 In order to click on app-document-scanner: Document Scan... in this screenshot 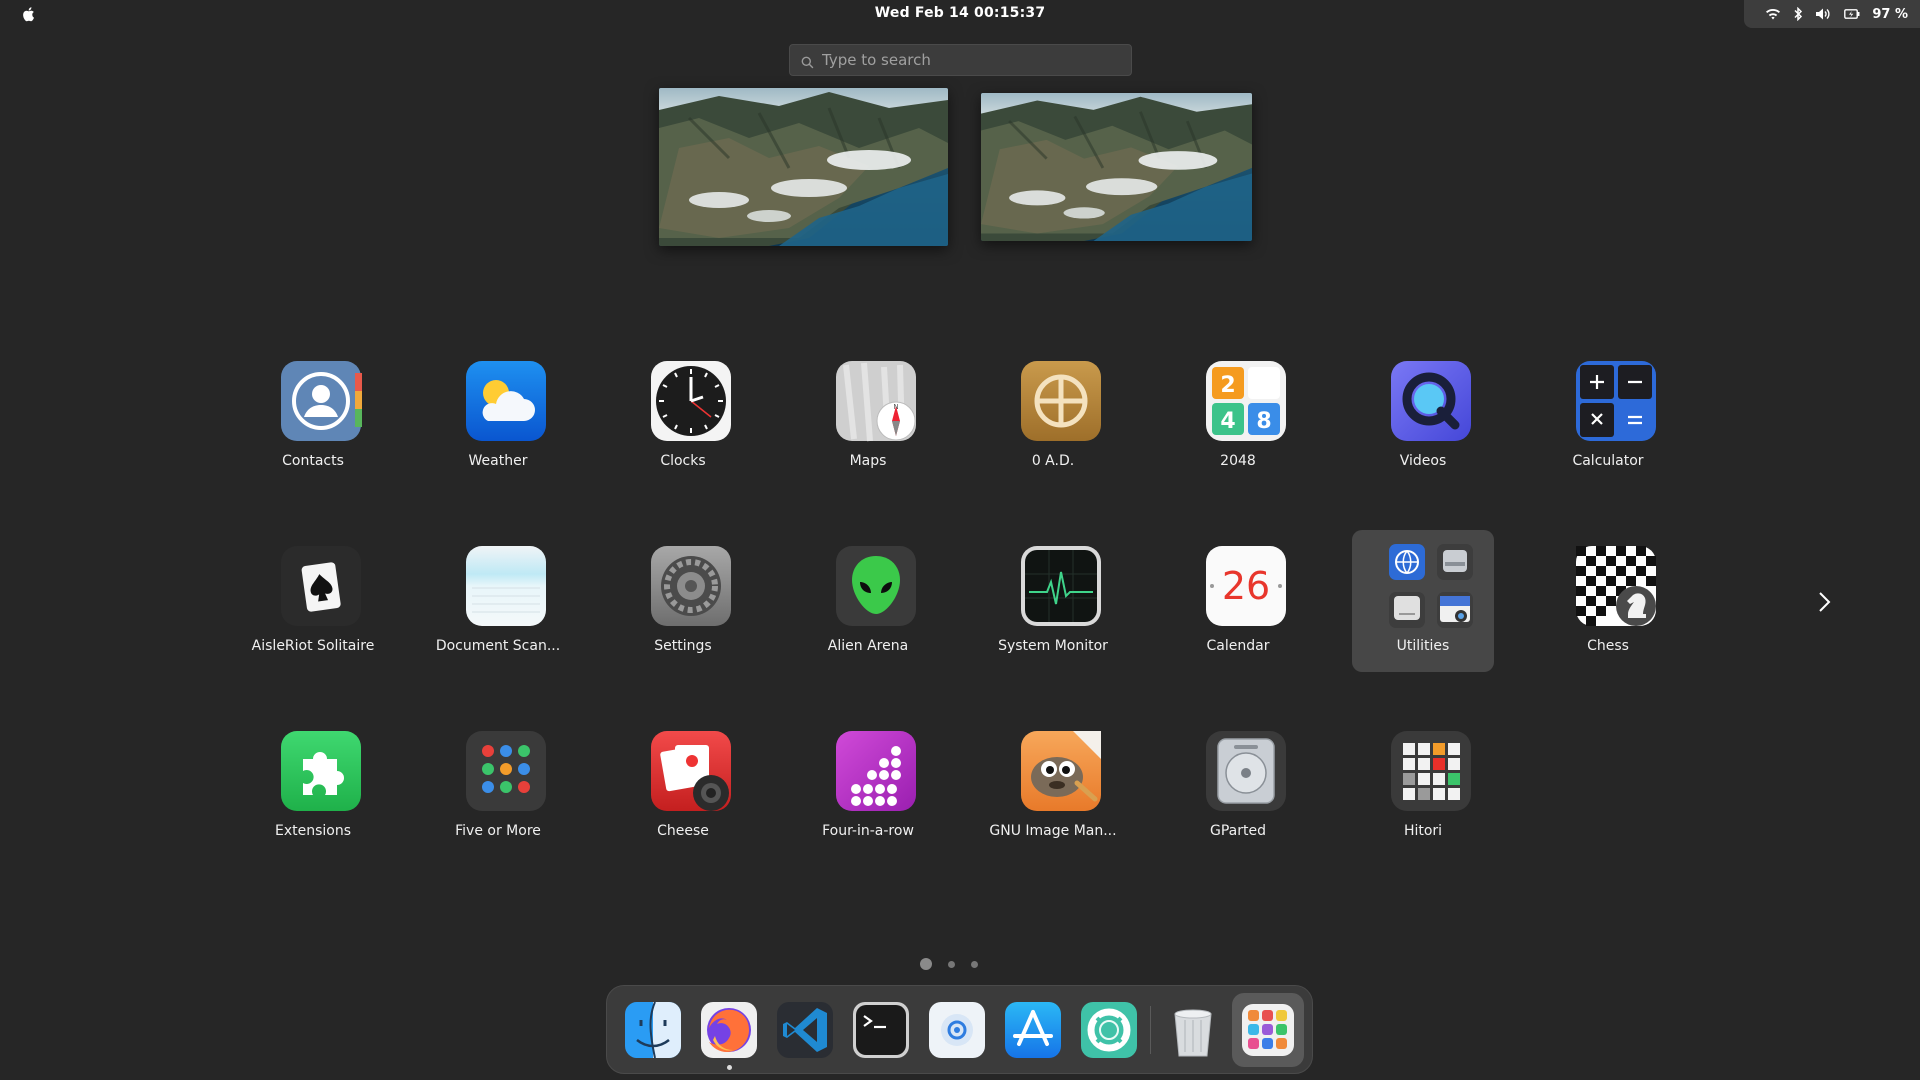, I will do `click(498, 601)`.